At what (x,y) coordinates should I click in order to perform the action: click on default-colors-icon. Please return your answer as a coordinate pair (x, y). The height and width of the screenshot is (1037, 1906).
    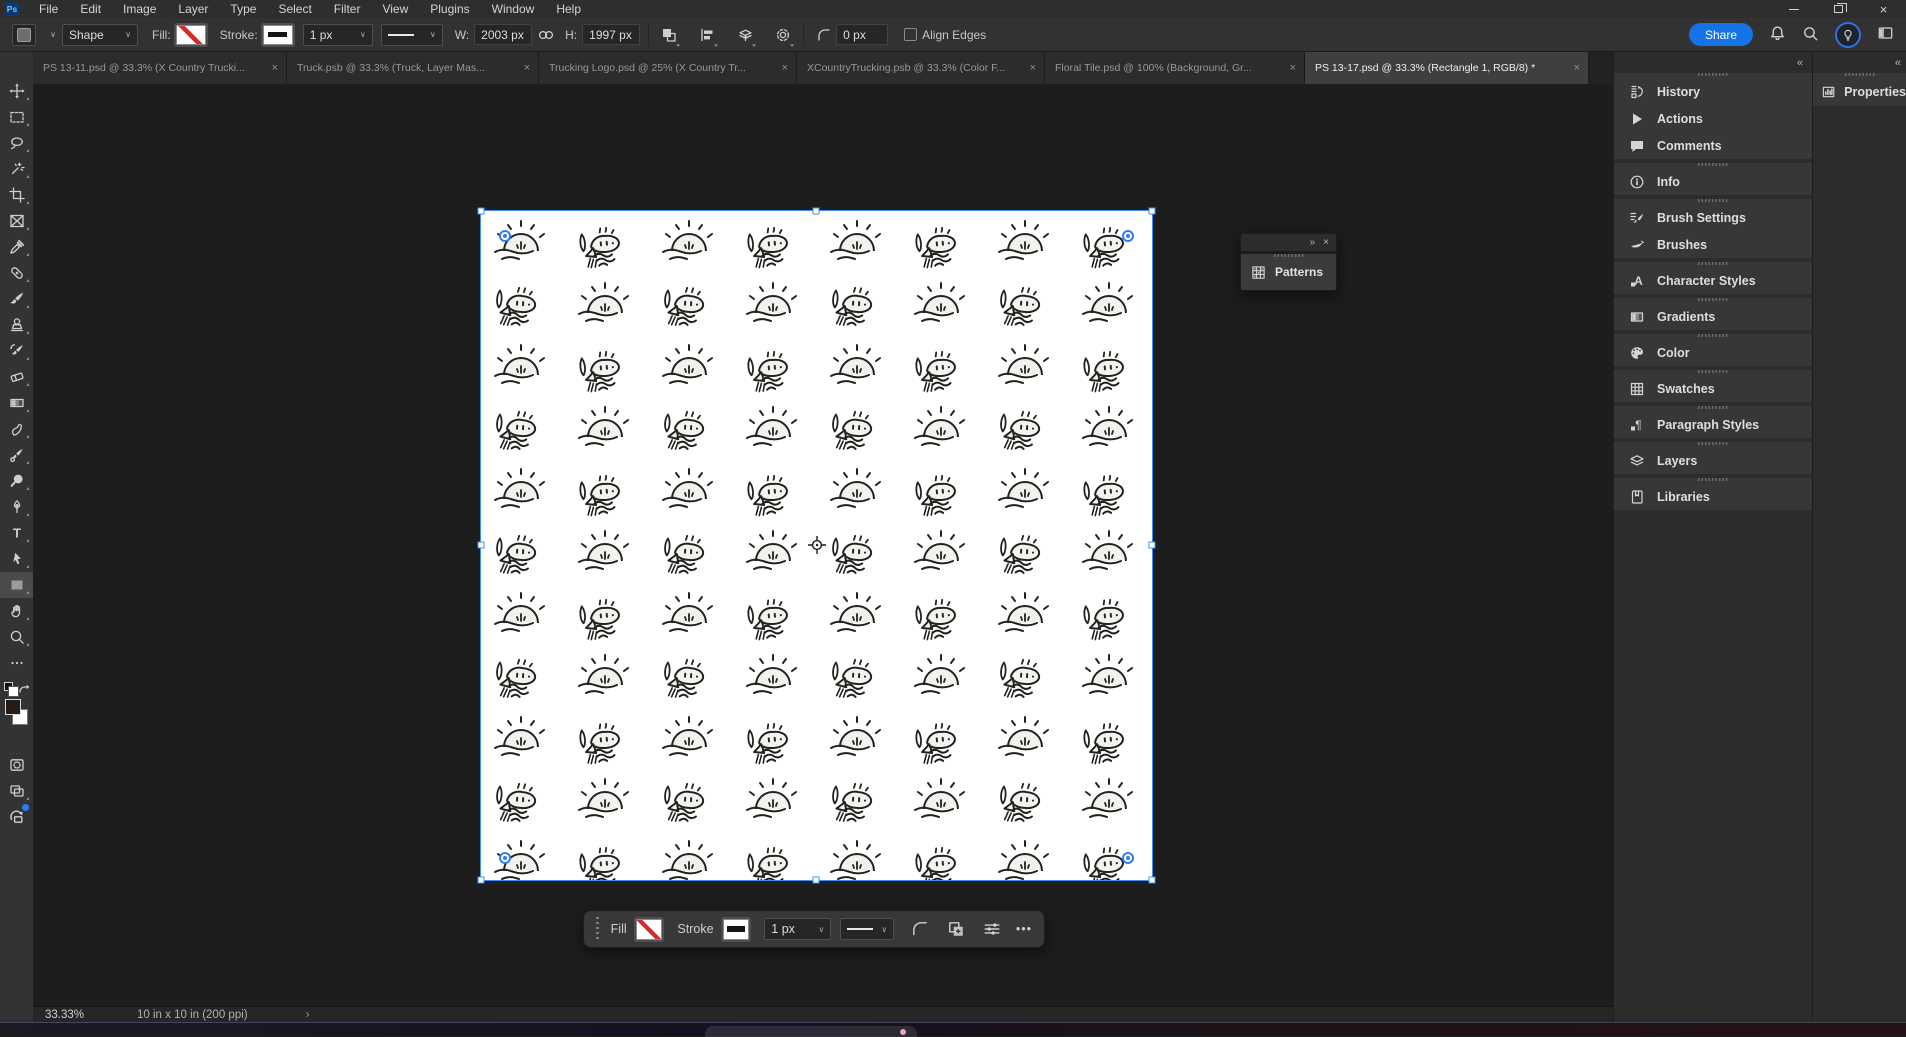
    Looking at the image, I should click on (11, 689).